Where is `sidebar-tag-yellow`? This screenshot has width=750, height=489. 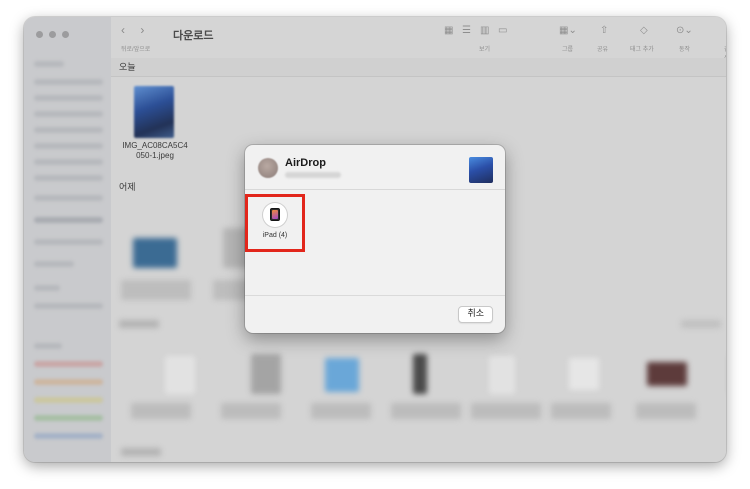
sidebar-tag-yellow is located at coordinates (68, 400).